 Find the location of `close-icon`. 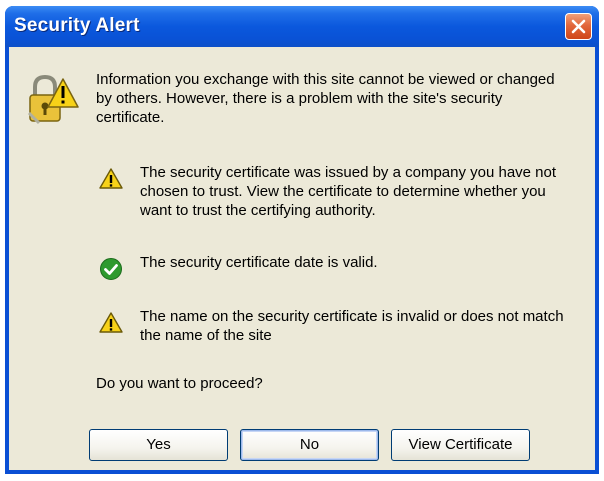

close-icon is located at coordinates (578, 26).